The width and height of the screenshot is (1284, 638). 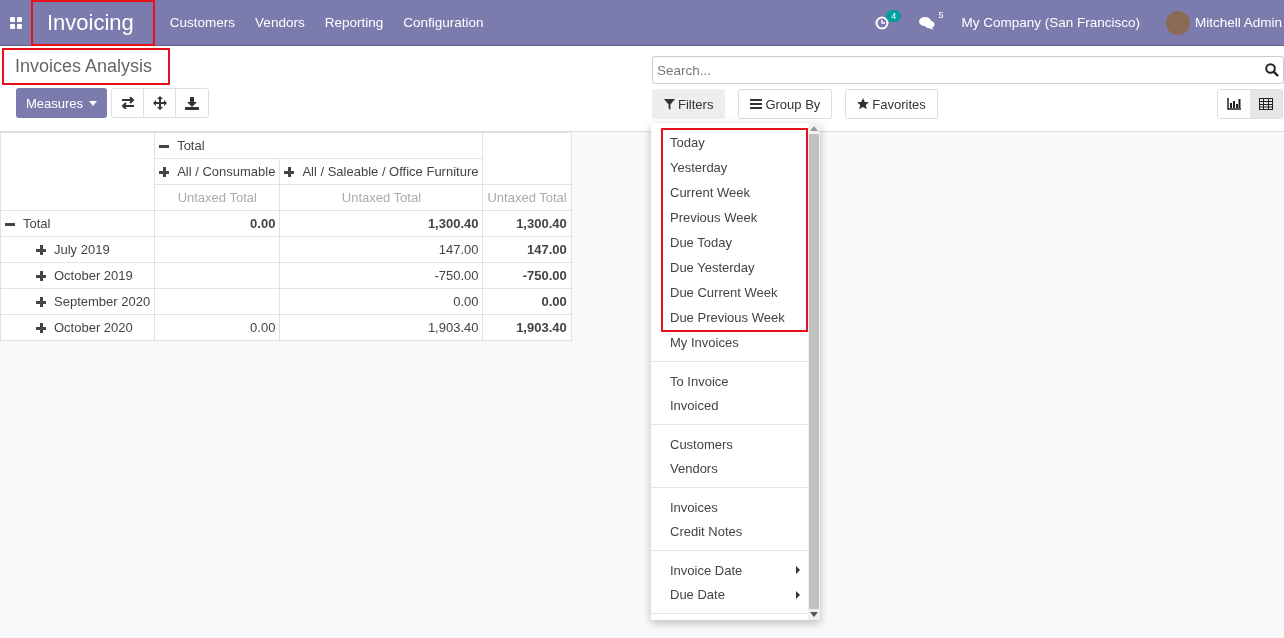 What do you see at coordinates (734, 342) in the screenshot?
I see `filter-option: My Invoices` at bounding box center [734, 342].